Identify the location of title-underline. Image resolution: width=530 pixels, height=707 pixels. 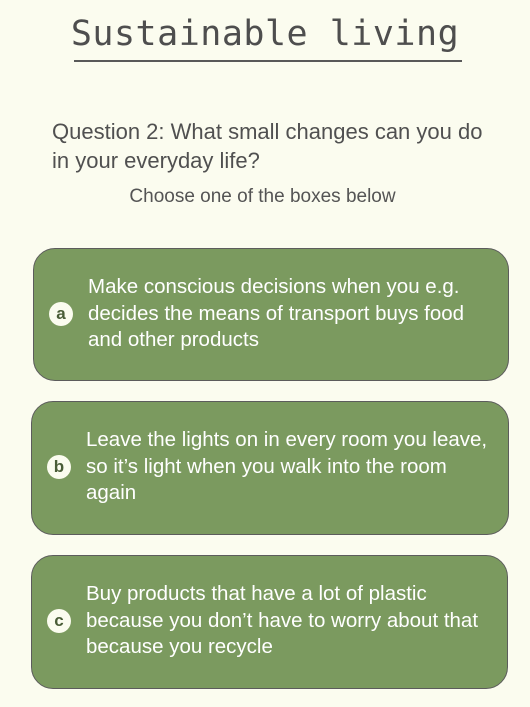
(268, 61).